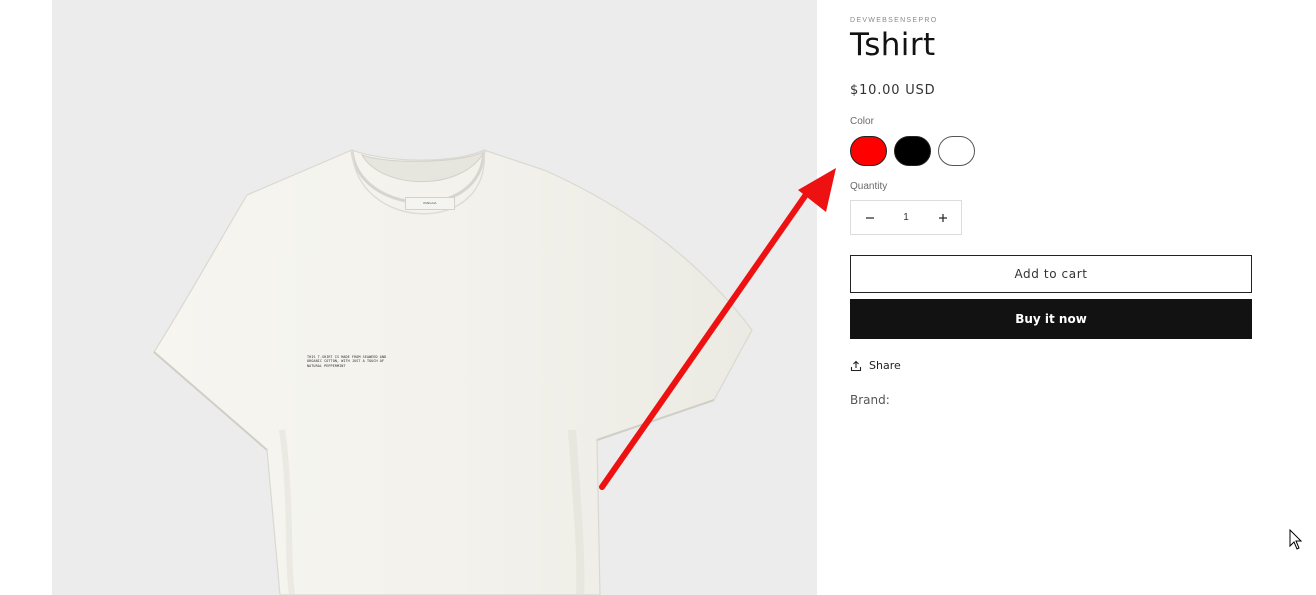 The width and height of the screenshot is (1316, 595). I want to click on quantity-label: Quantity, so click(869, 186).